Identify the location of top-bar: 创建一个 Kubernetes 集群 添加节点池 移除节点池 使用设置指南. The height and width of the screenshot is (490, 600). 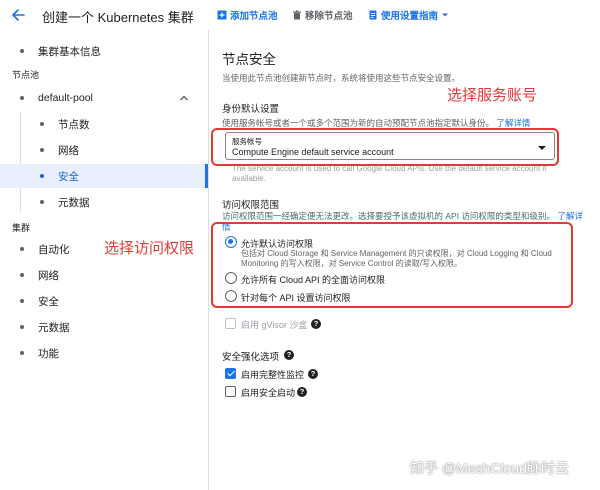
(300, 15).